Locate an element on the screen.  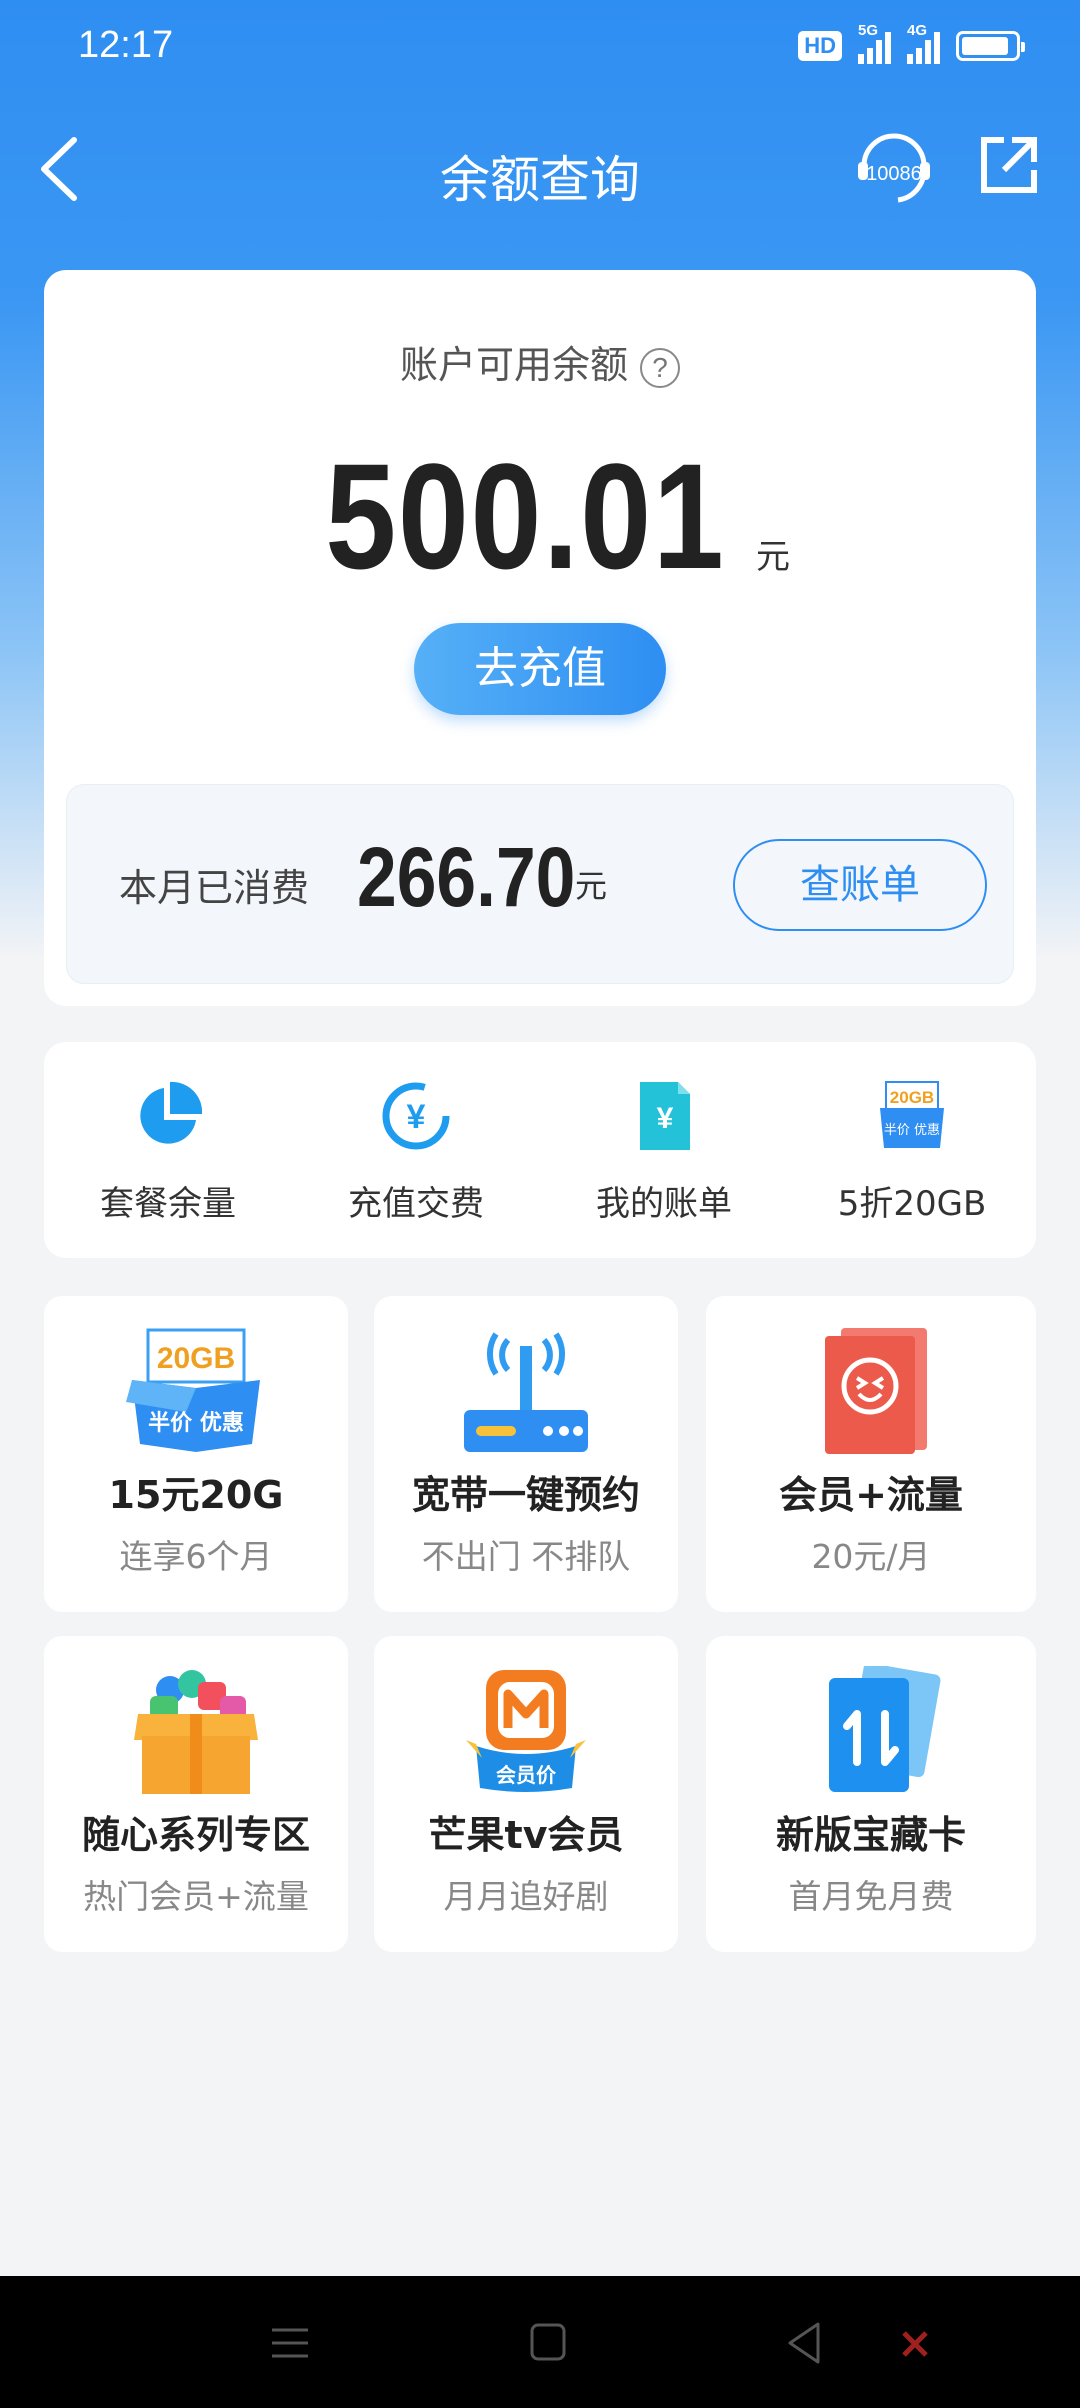
promo-title: 新版宝藏卡 is located at coordinates (870, 1835).